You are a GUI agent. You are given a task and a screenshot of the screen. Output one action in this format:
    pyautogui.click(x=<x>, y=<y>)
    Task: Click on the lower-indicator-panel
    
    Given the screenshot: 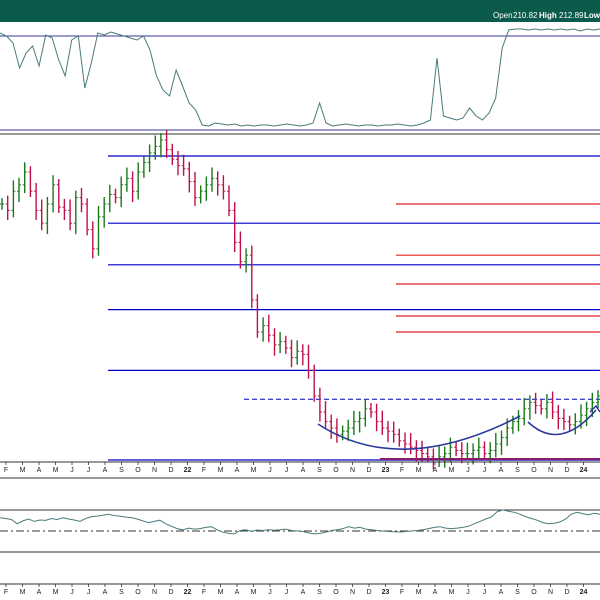 What is the action you would take?
    pyautogui.click(x=300, y=531)
    